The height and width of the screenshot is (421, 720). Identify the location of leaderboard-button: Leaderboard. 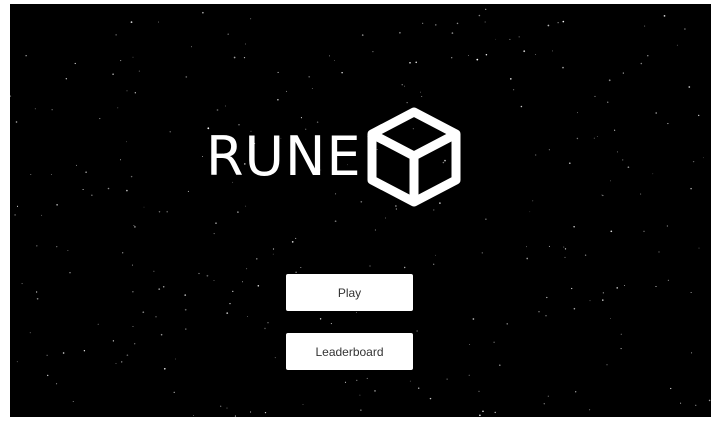
(349, 351).